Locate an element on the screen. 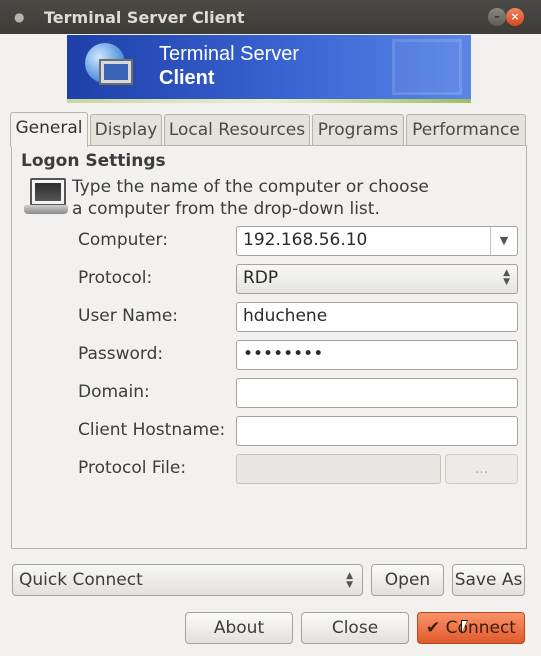  computer-label: Computer: is located at coordinates (123, 240).